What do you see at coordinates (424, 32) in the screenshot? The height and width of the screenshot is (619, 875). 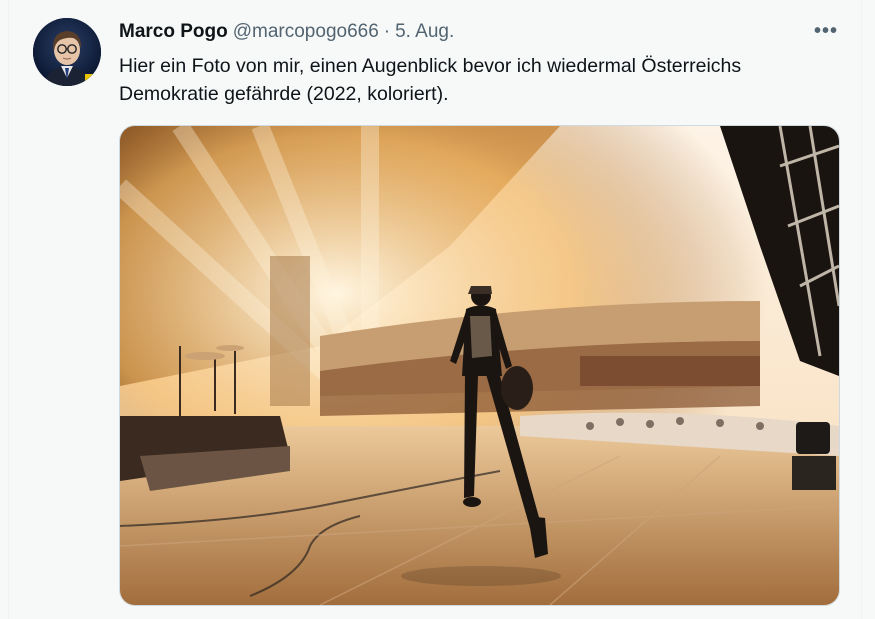 I see `tweet-date: 5. Aug.` at bounding box center [424, 32].